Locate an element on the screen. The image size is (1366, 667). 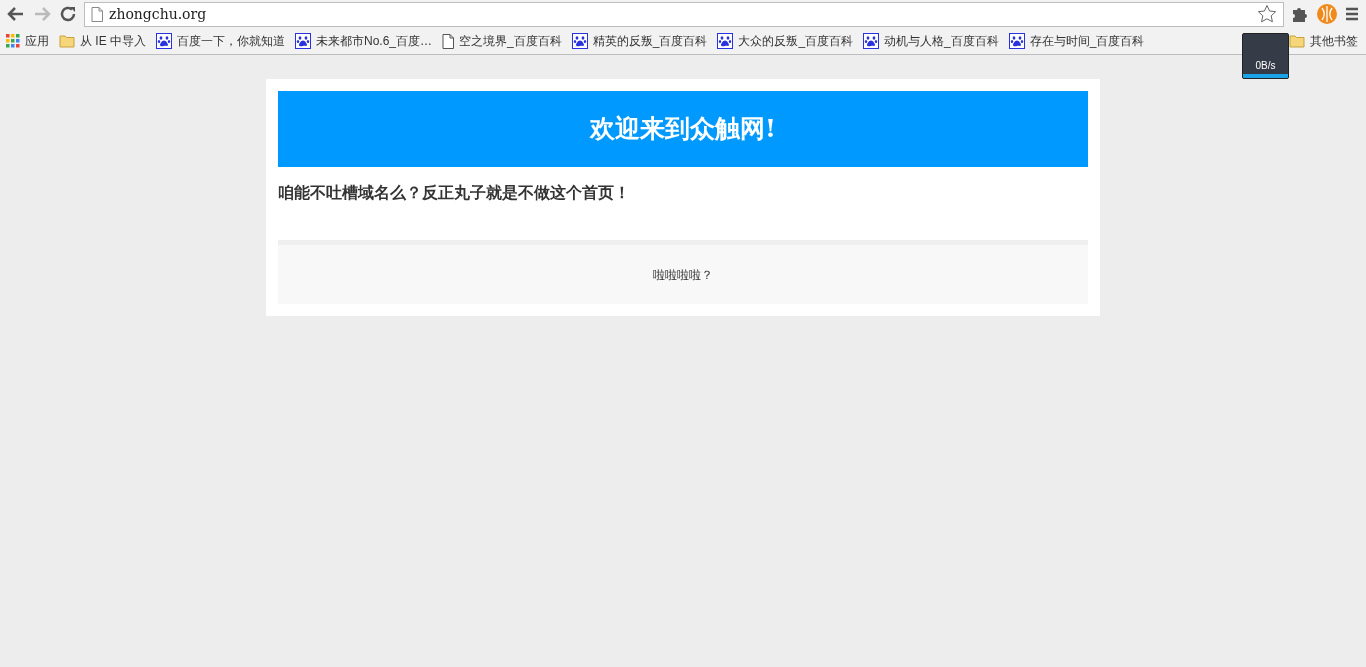
welcome-banner: 欢迎来到众触网! is located at coordinates (683, 129).